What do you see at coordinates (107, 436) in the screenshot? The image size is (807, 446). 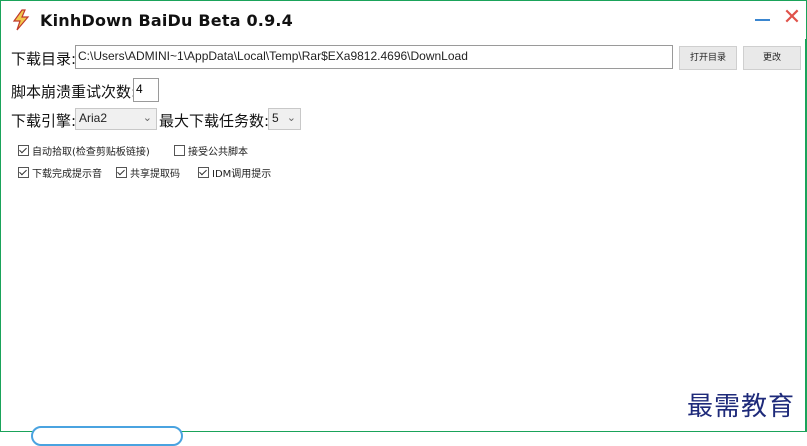 I see `bottom-button-edge` at bounding box center [107, 436].